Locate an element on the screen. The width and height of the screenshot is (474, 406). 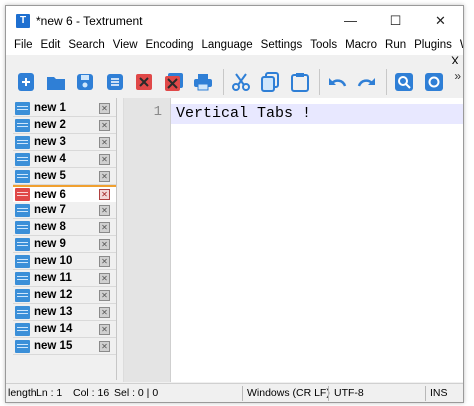
tab-new-4: new 4 ✕ is located at coordinates (64, 159).